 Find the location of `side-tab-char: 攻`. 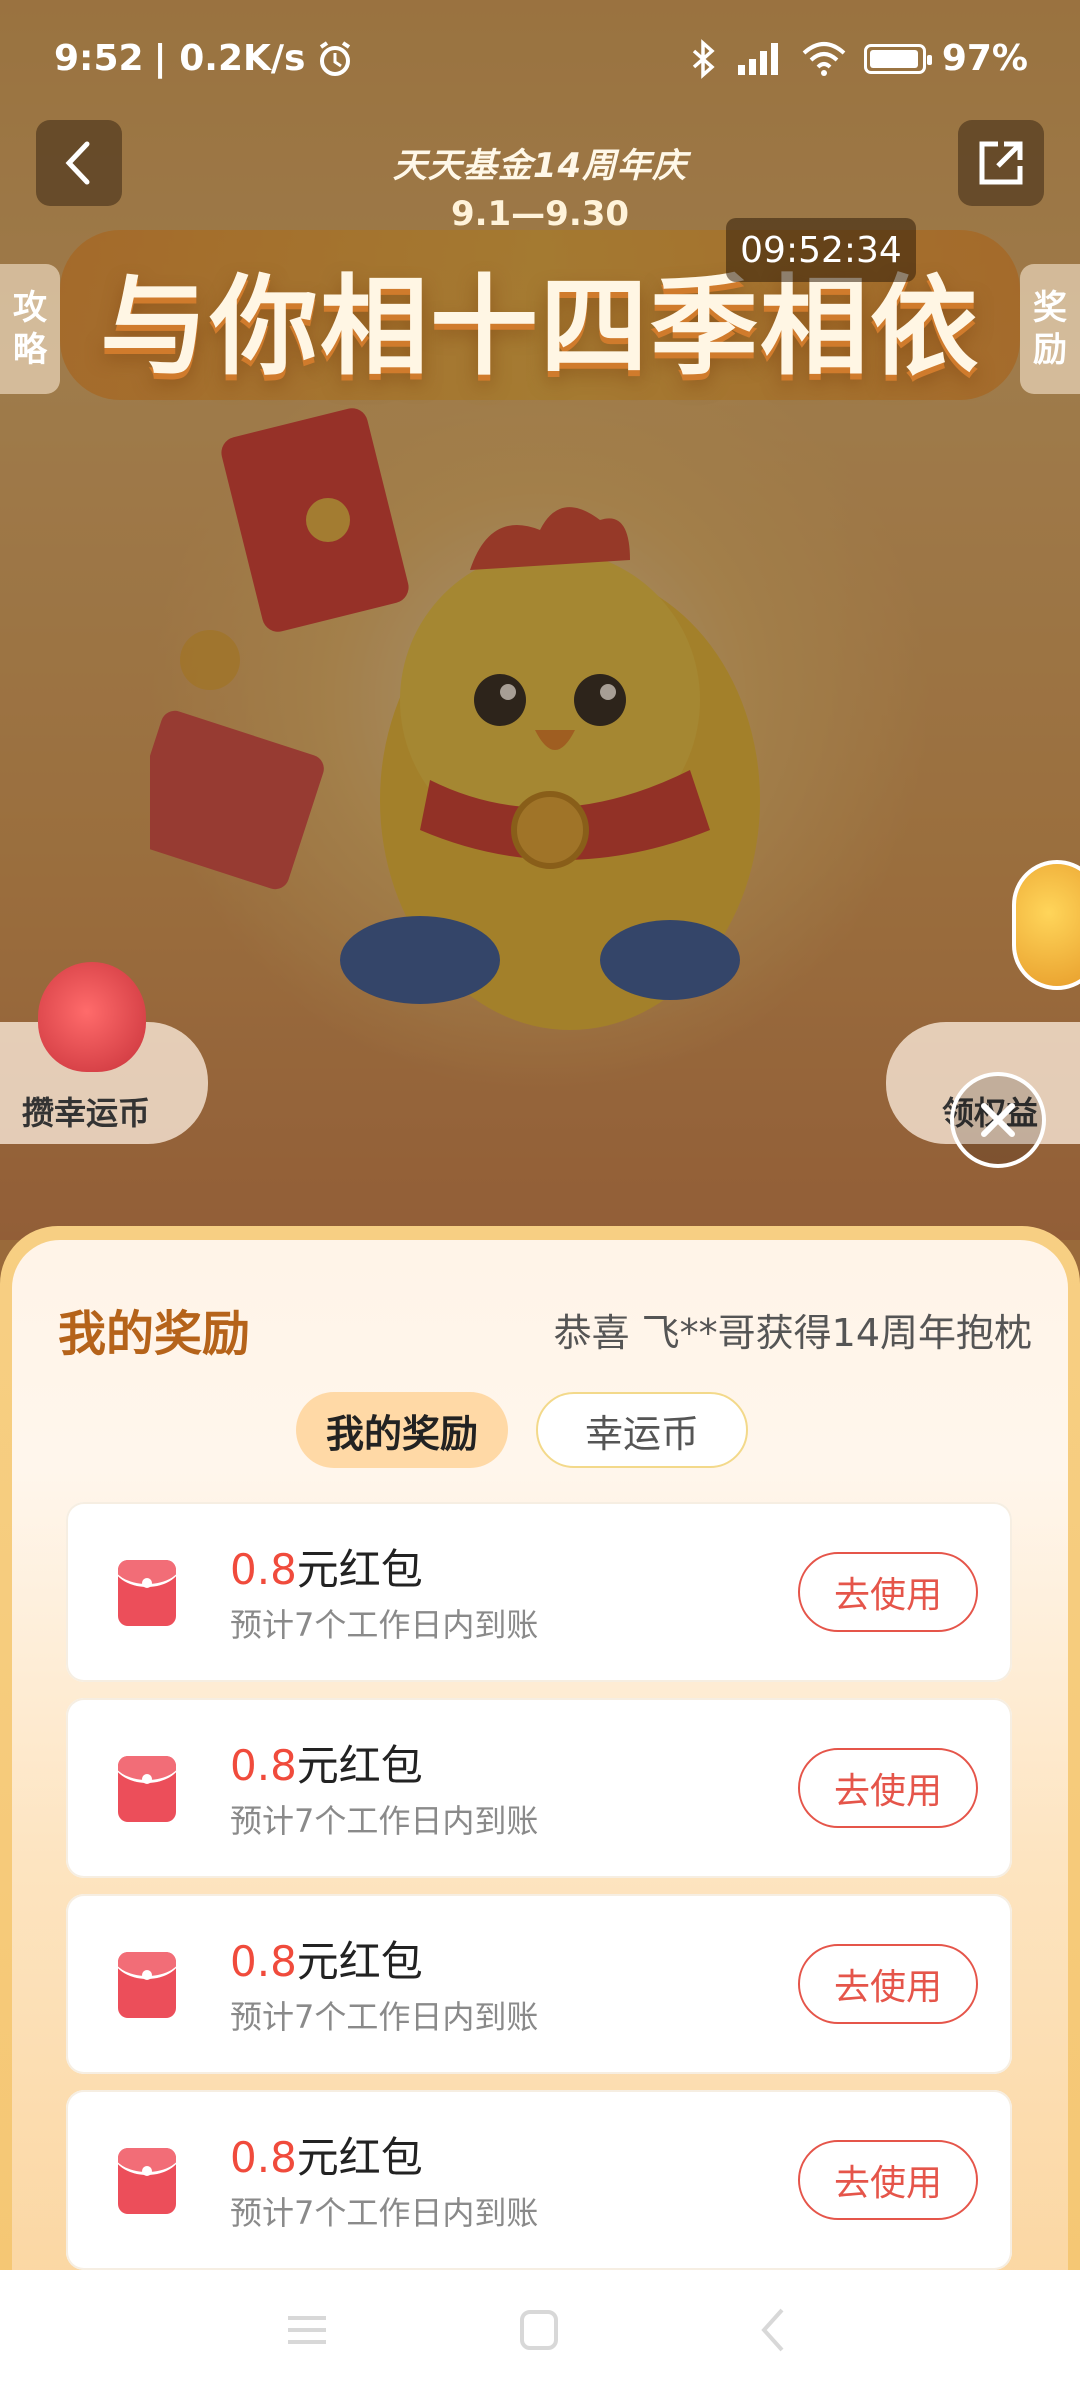

side-tab-char: 攻 is located at coordinates (30, 308).